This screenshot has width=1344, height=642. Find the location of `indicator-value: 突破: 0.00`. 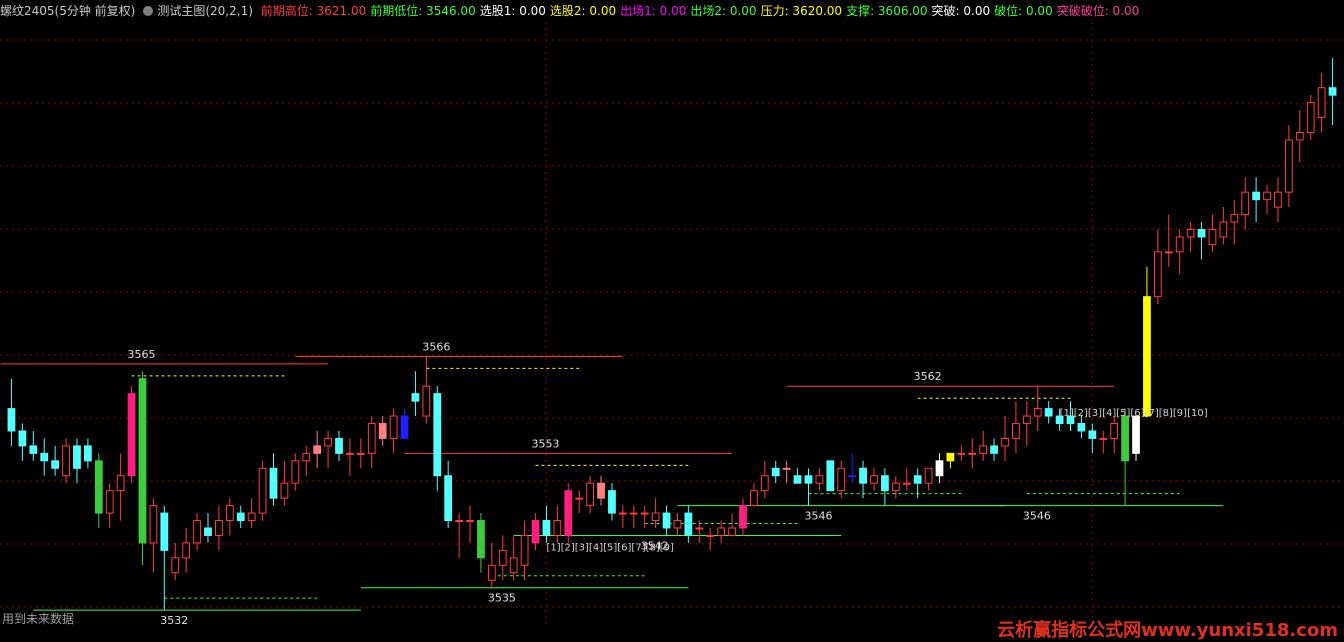

indicator-value: 突破: 0.00 is located at coordinates (961, 11).